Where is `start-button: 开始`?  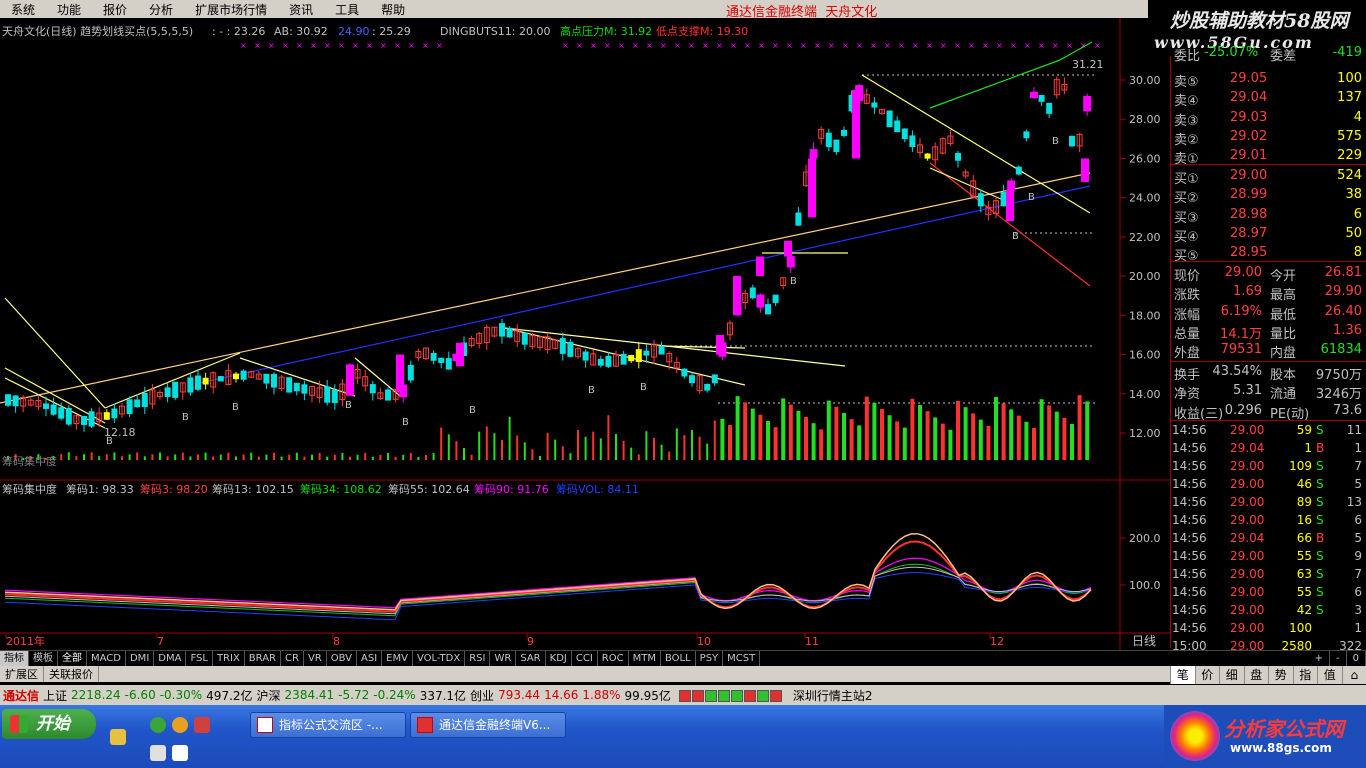 start-button: 开始 is located at coordinates (49, 724).